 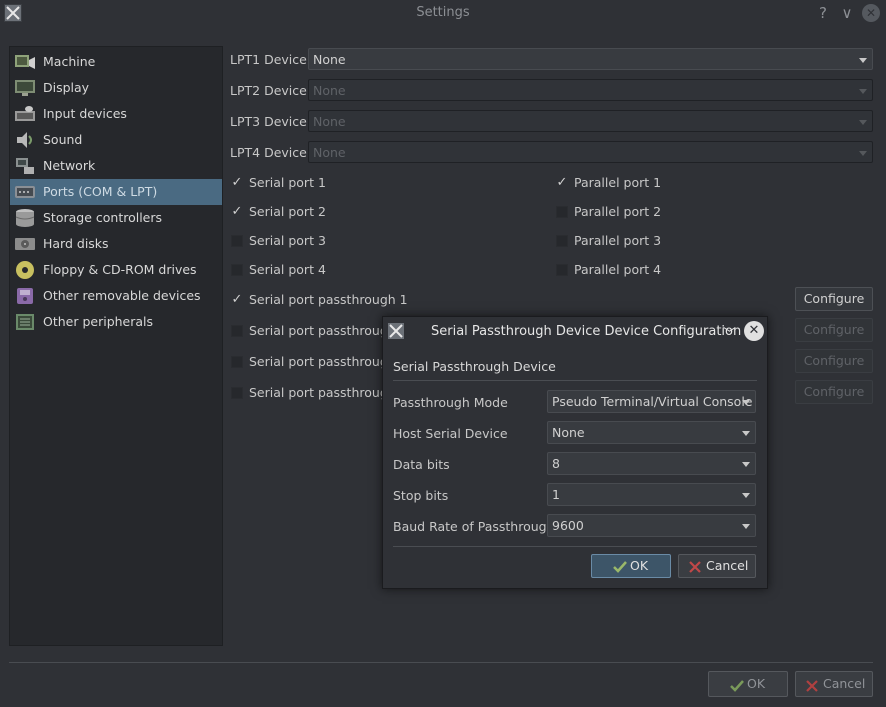 I want to click on data-bits-select: 8, so click(x=651, y=463).